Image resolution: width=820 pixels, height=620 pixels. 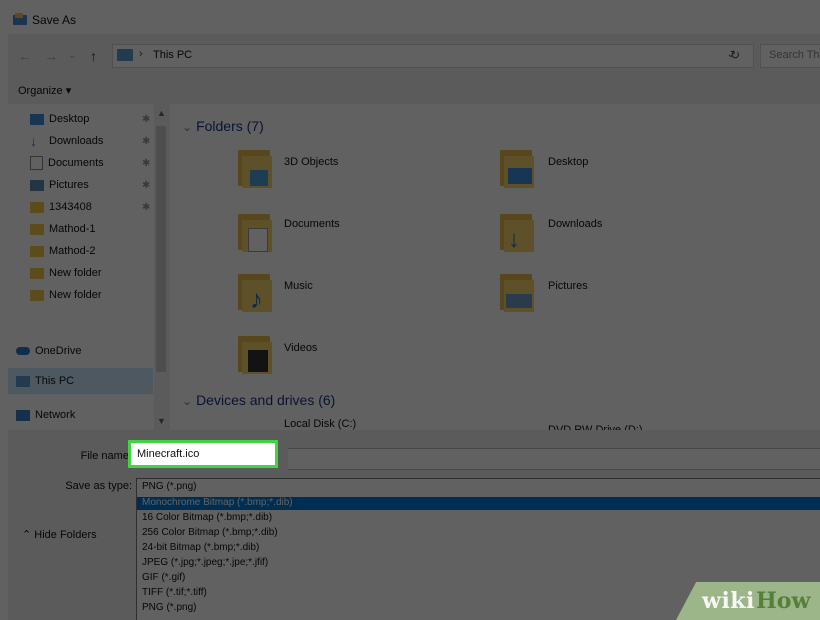 What do you see at coordinates (568, 286) in the screenshot?
I see `folder-label: Pictures` at bounding box center [568, 286].